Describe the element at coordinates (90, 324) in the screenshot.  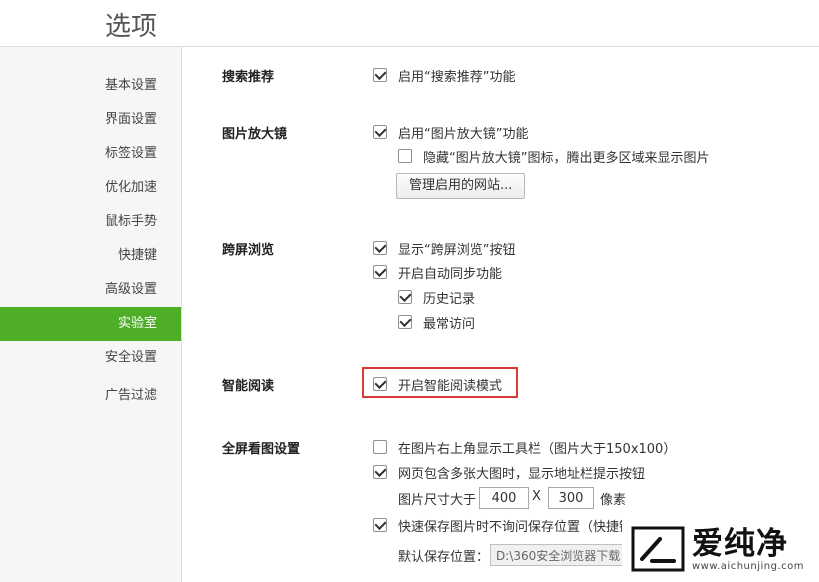
I see `sidebar-item-lab: 实验室` at that location.